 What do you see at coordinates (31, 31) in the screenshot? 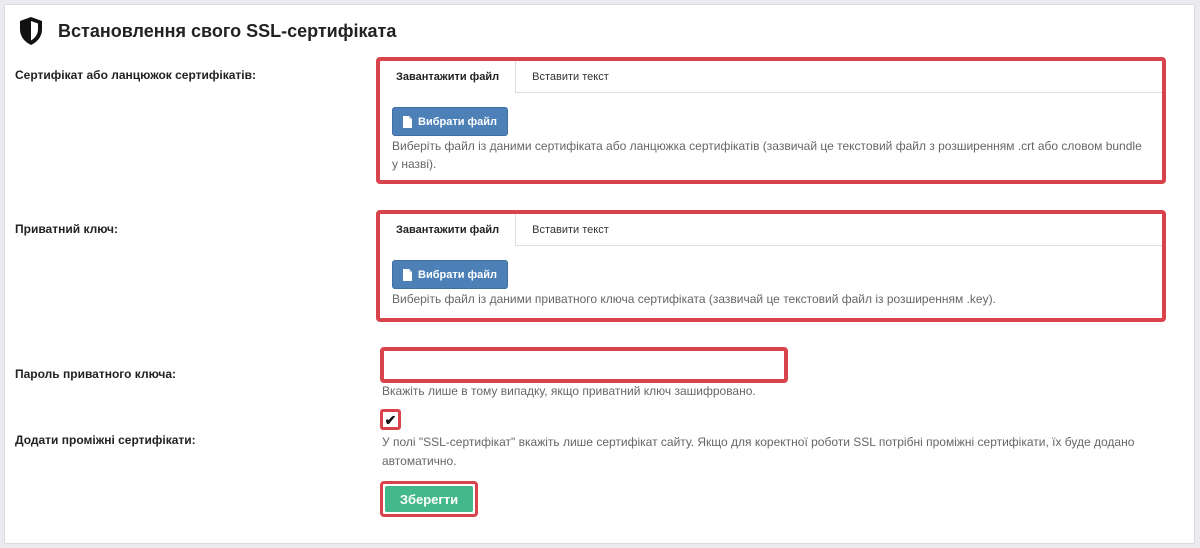
I see `shield-icon` at bounding box center [31, 31].